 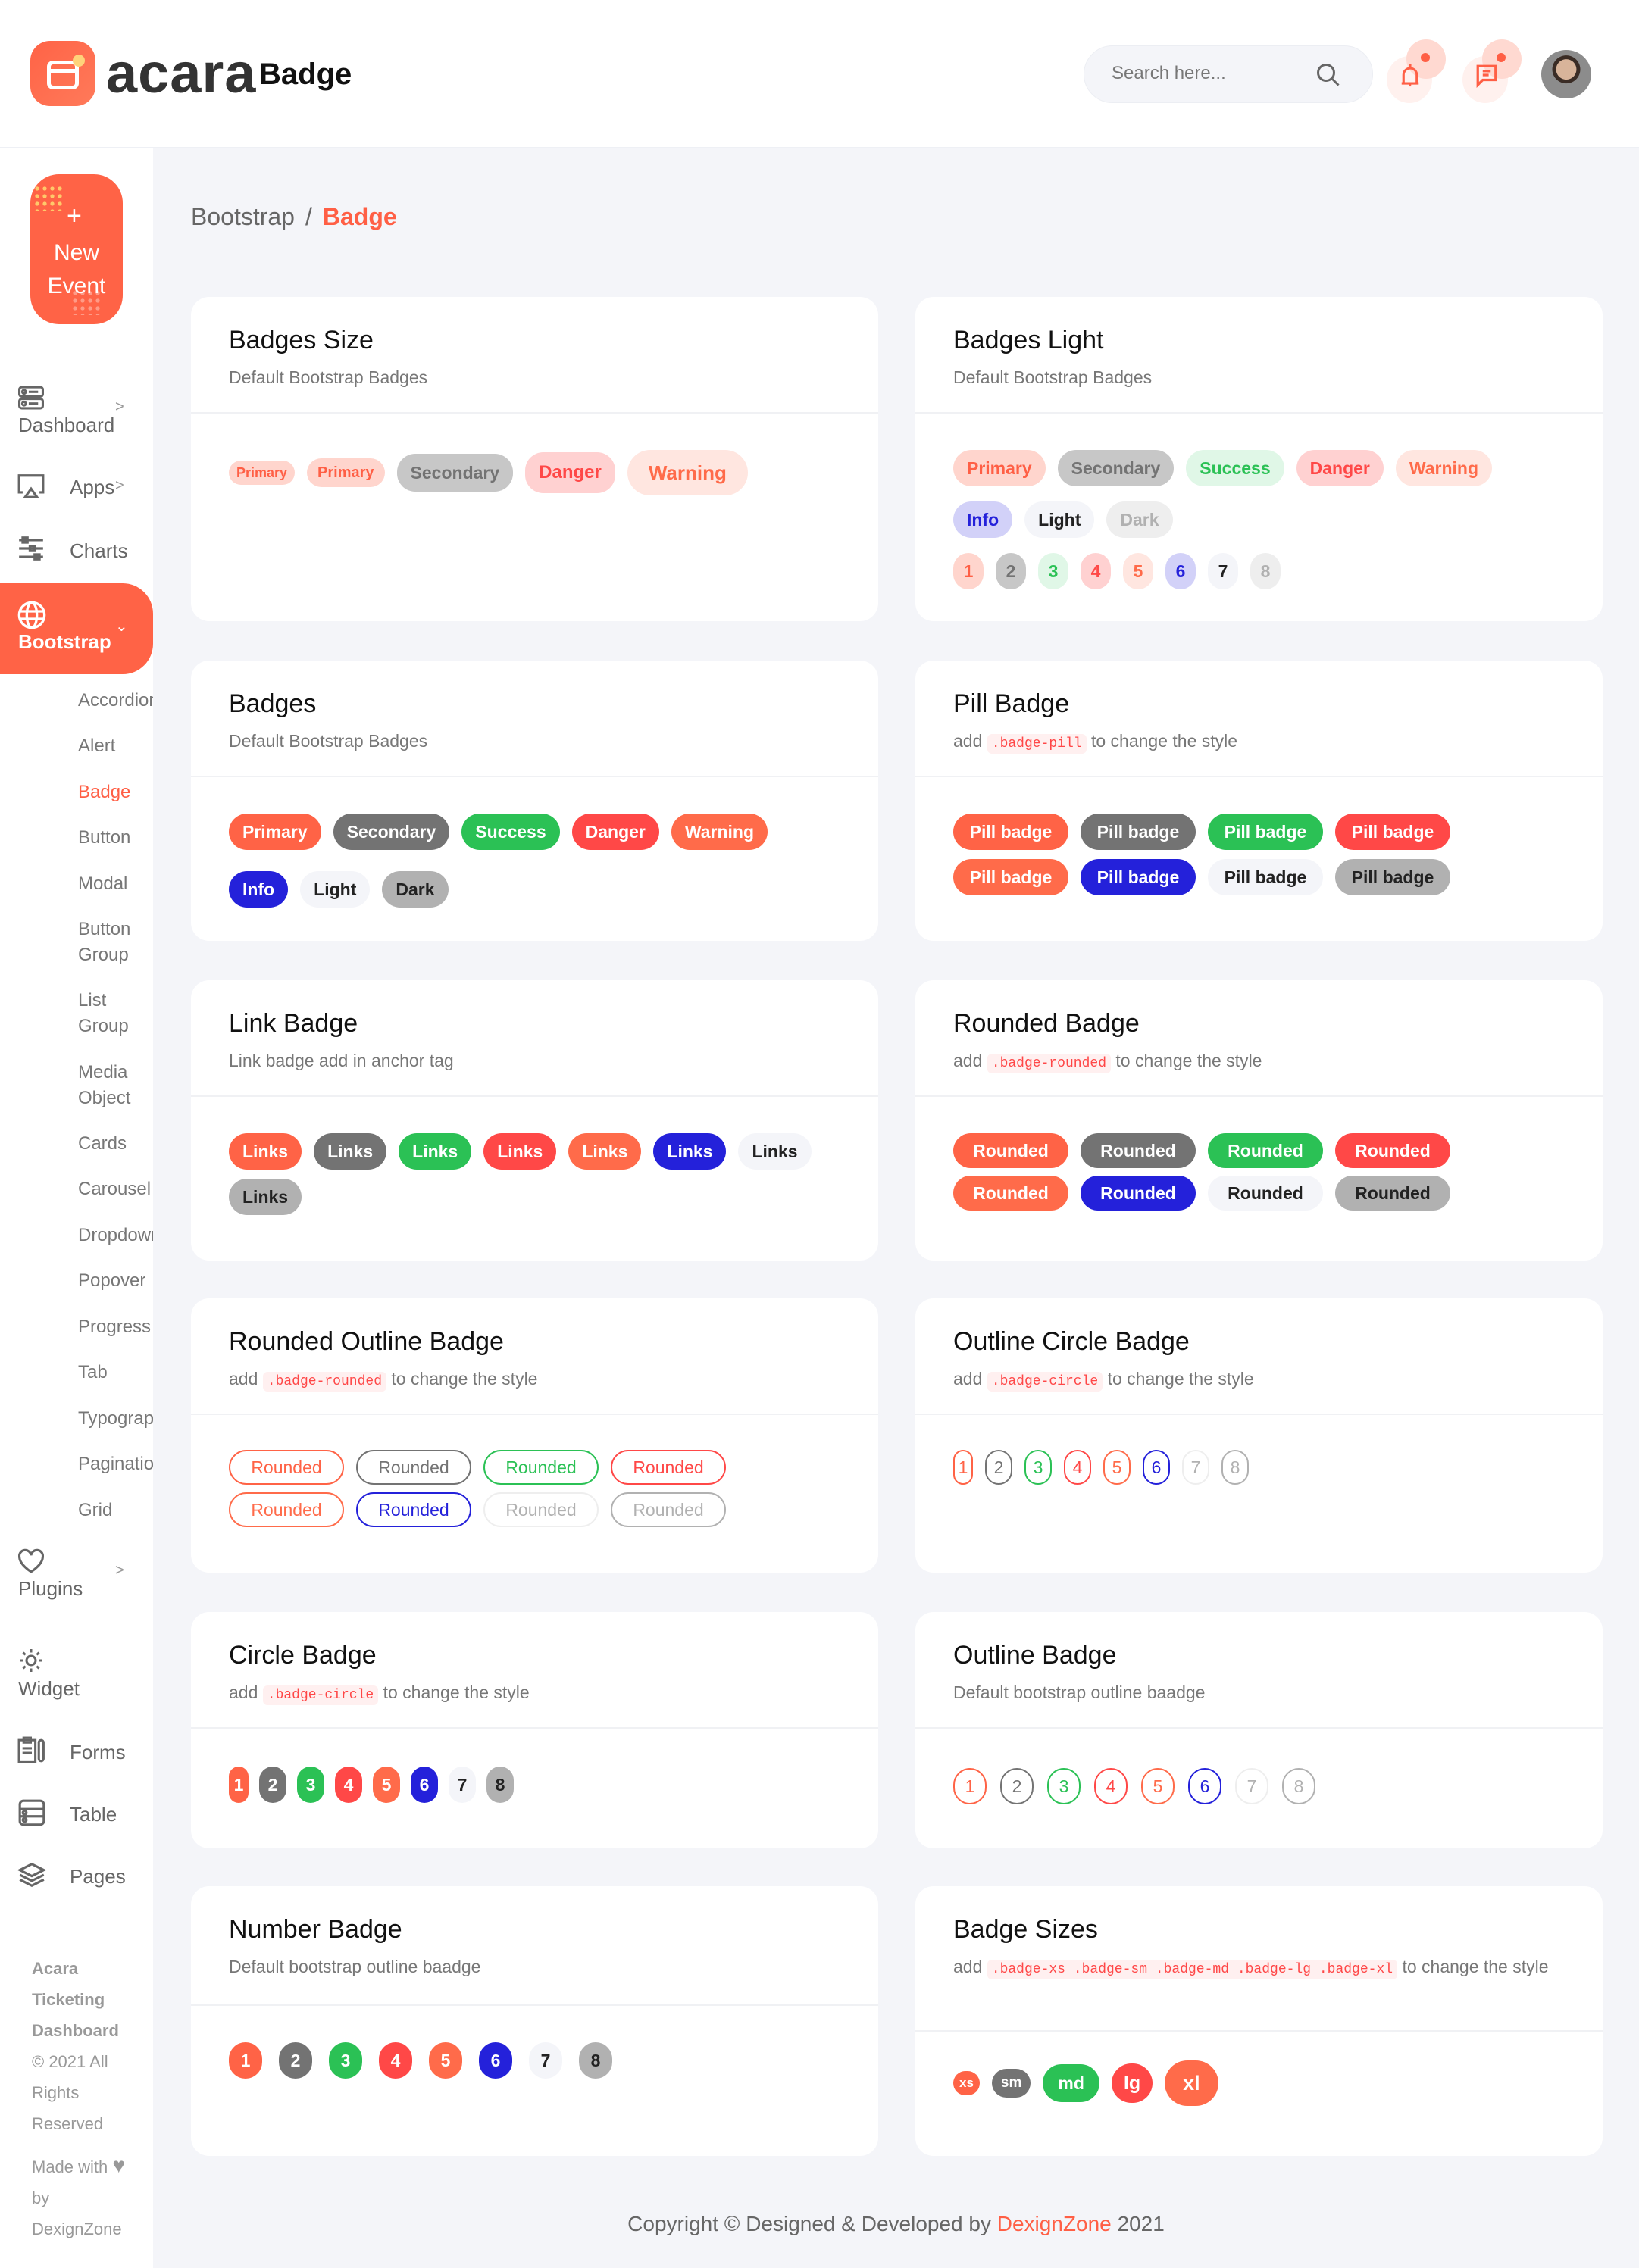 I want to click on sidebar-subitem: Progress, so click(x=115, y=1327).